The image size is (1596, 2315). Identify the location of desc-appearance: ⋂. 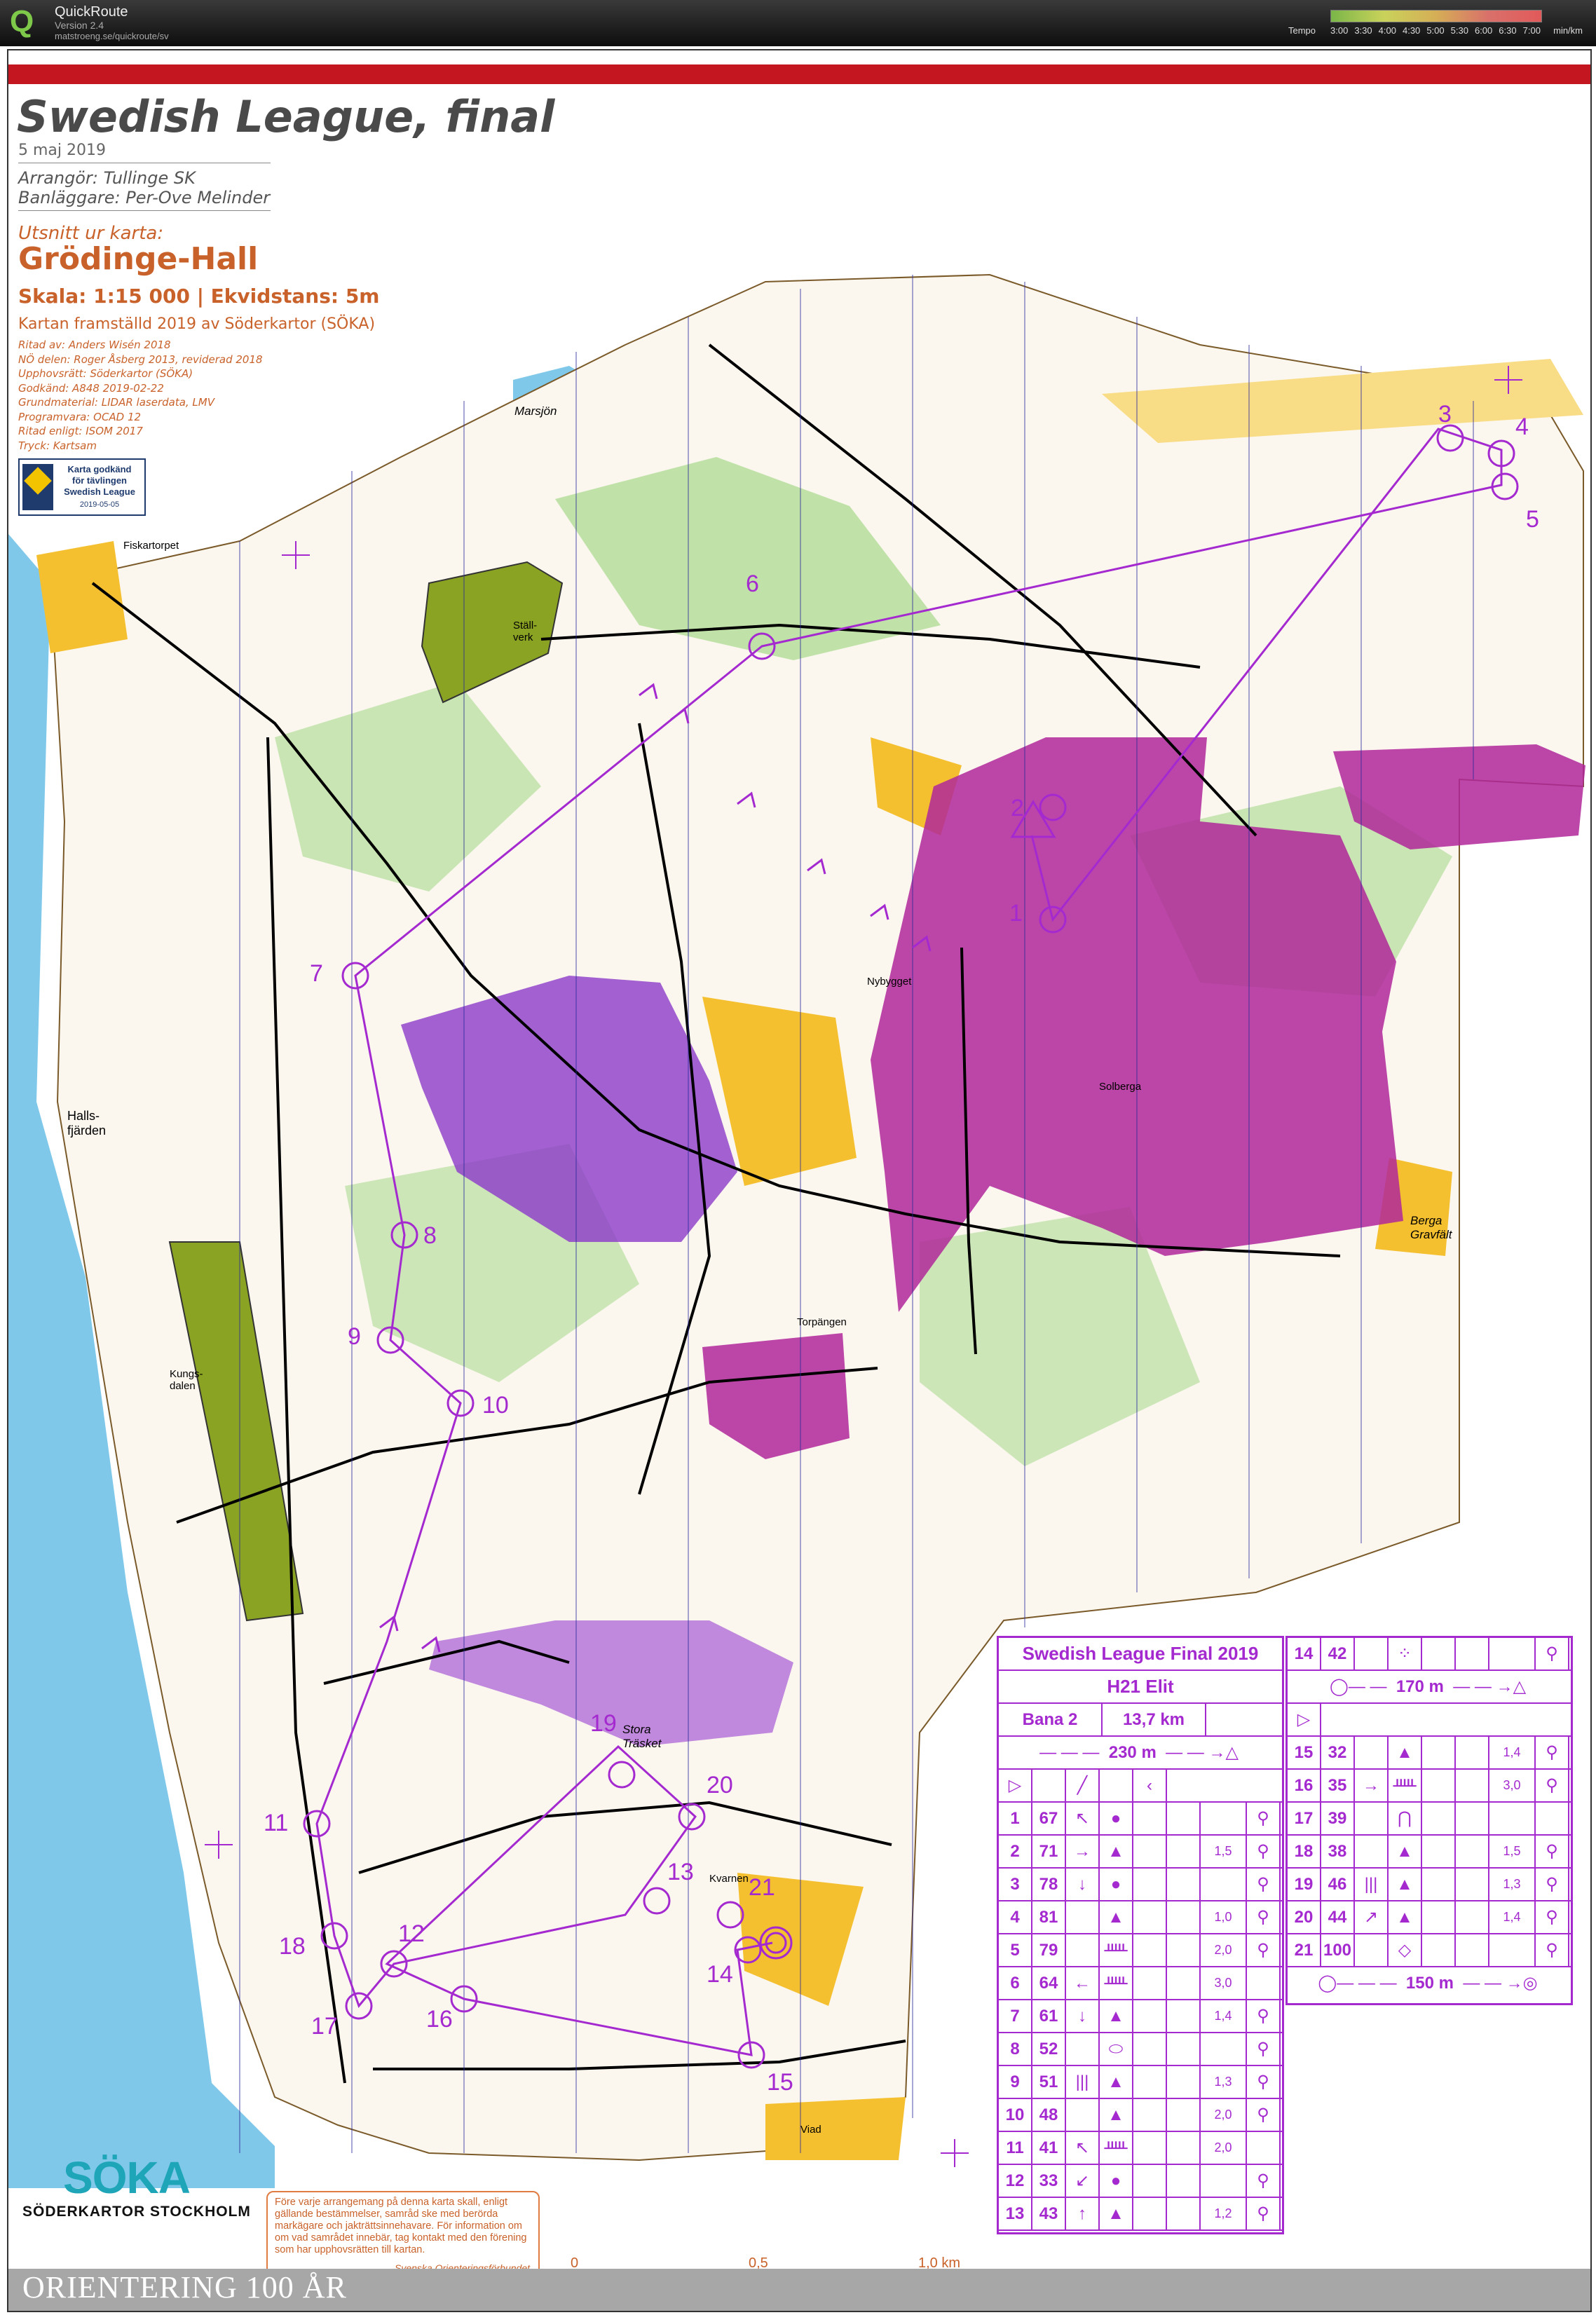
(1405, 1818).